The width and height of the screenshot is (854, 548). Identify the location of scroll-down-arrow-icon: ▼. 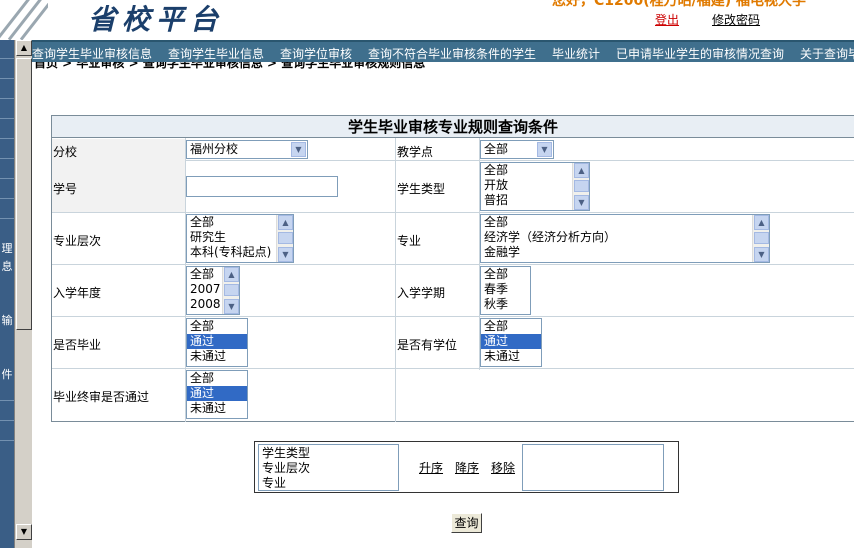
(24, 532).